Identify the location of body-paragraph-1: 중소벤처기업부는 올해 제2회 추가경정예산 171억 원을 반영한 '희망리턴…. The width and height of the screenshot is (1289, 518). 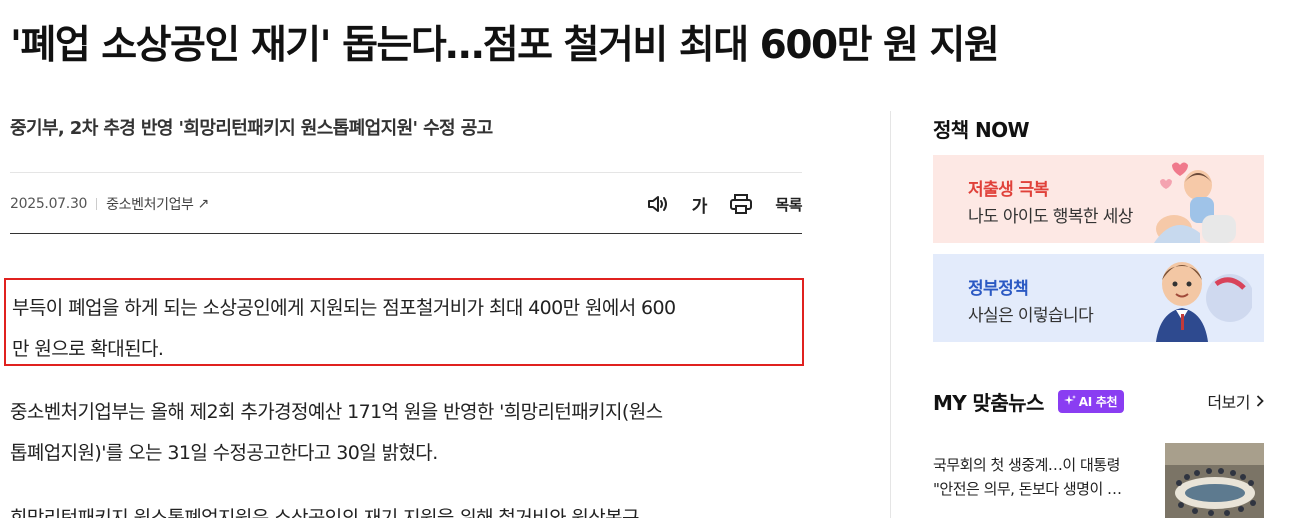
(406, 433).